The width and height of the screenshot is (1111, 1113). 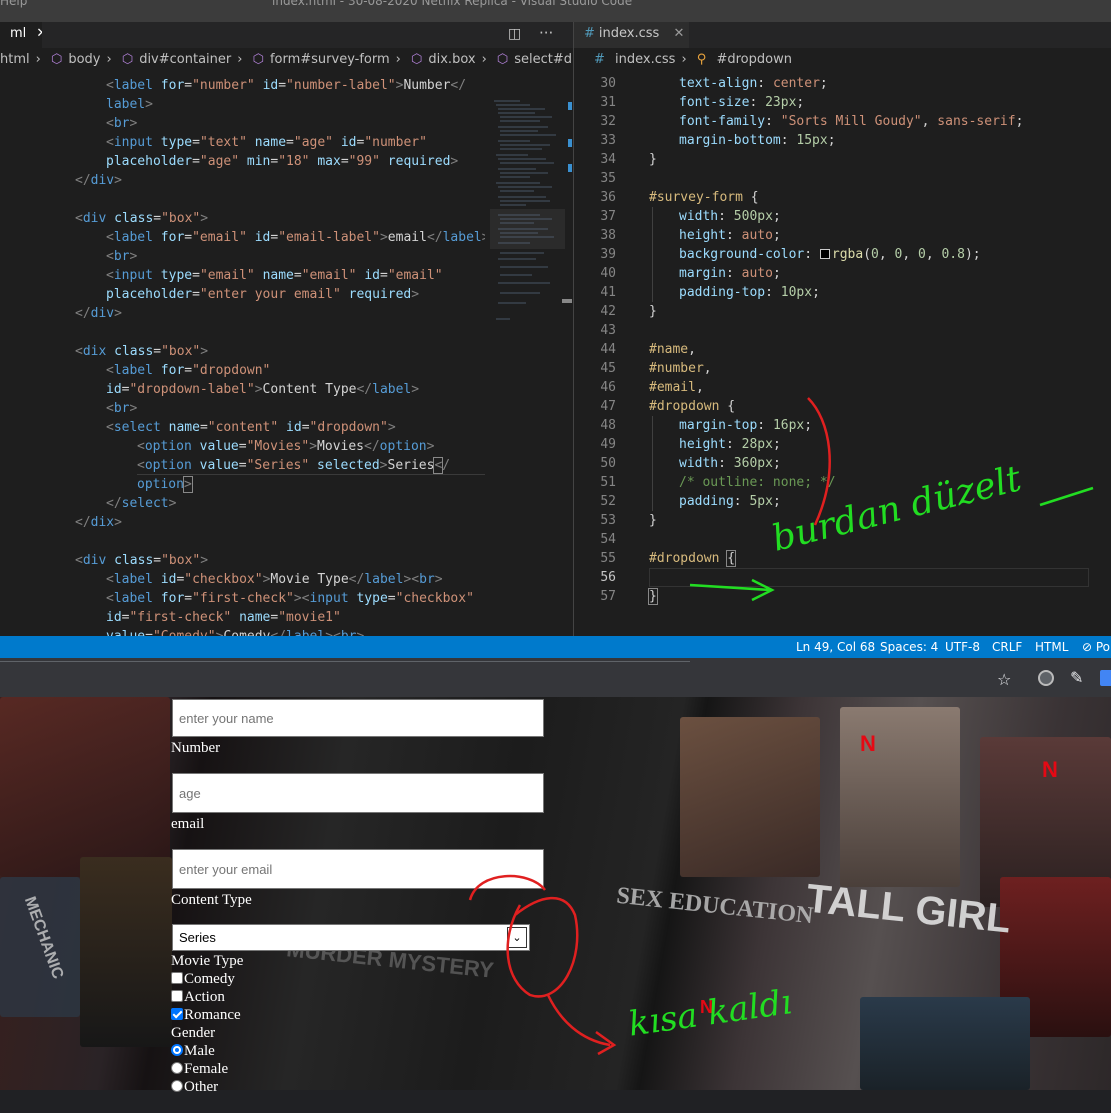 What do you see at coordinates (732, 590) in the screenshot?
I see `green-arrow-stroke` at bounding box center [732, 590].